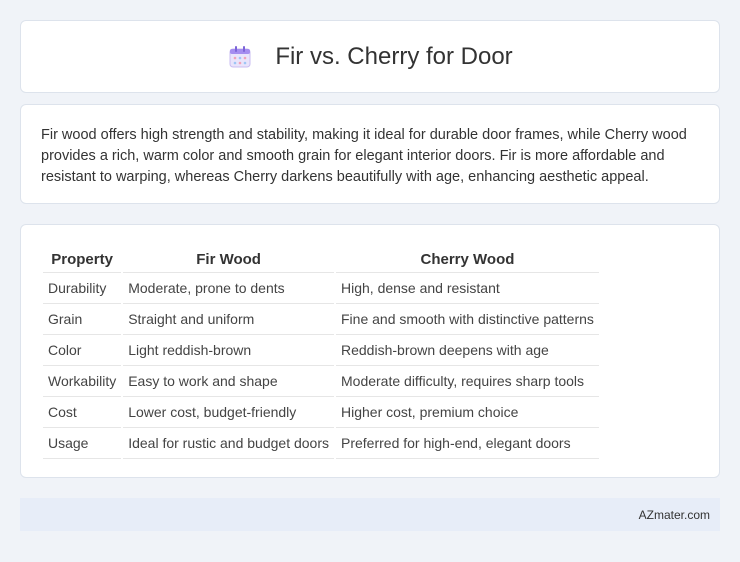  I want to click on table-cell: Grain, so click(82, 319).